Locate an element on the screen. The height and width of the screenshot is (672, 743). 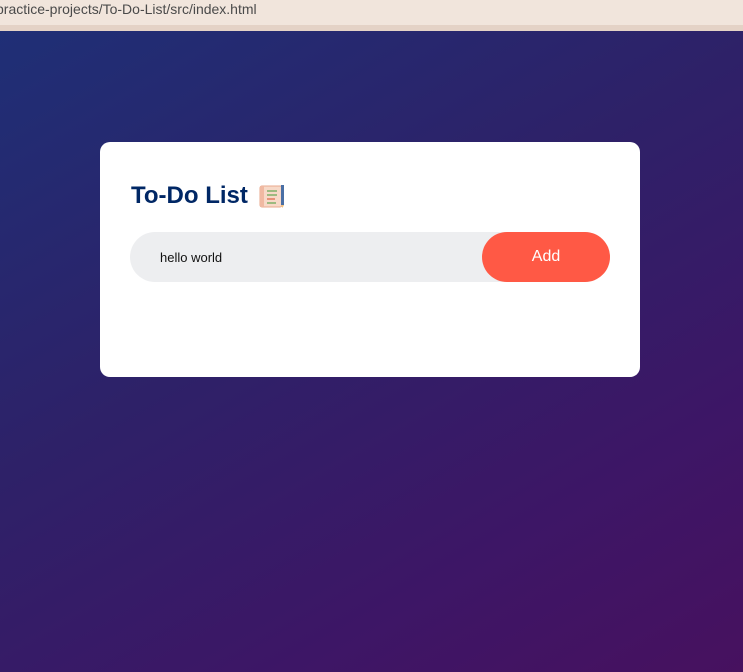
task-input-row: Add is located at coordinates (370, 257).